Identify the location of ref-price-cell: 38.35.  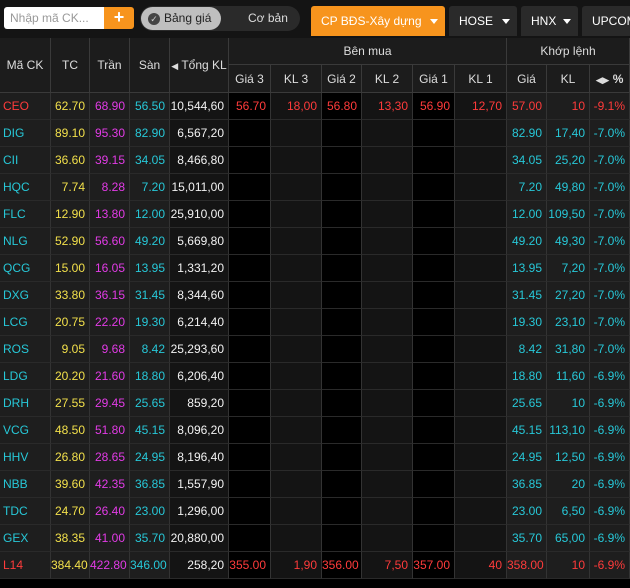
(70, 538).